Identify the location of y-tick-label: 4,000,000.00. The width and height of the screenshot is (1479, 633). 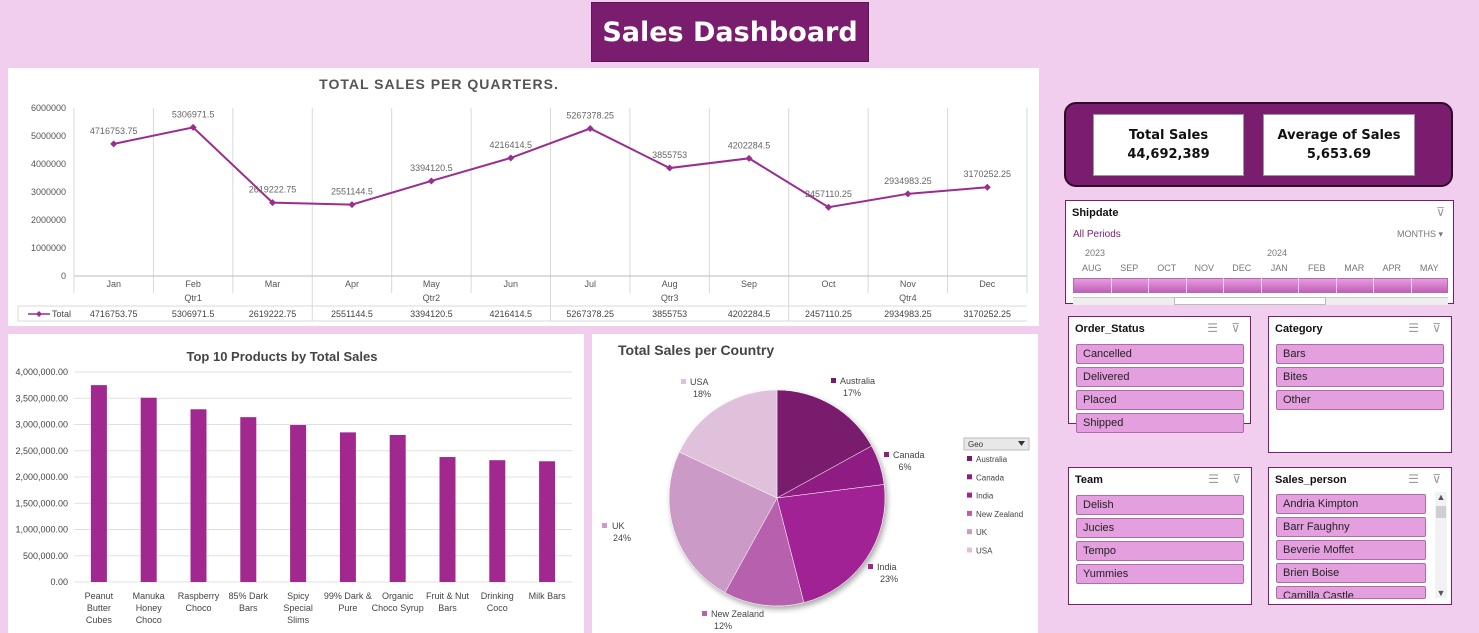
(41, 372).